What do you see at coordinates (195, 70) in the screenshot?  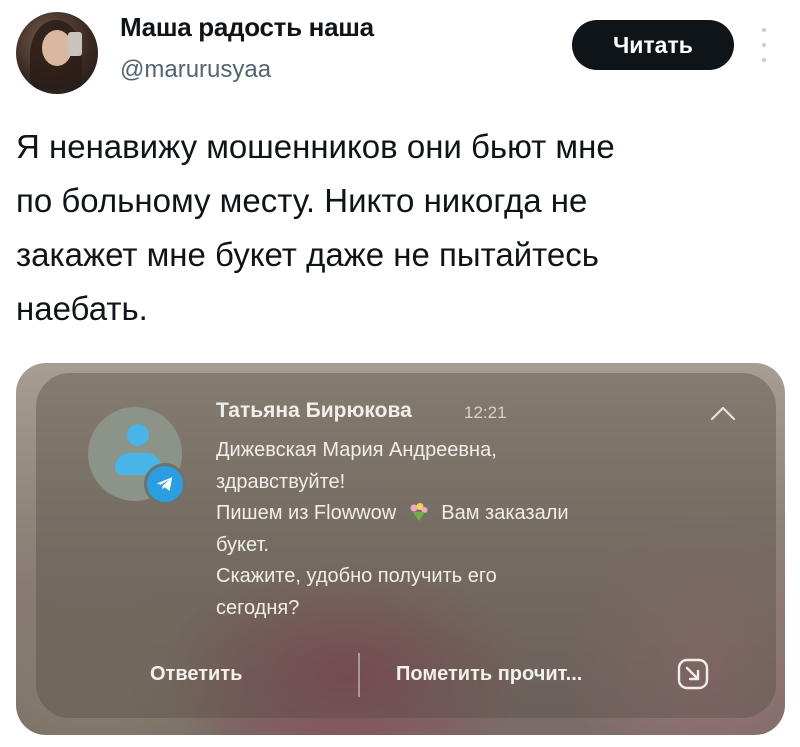 I see `author-handle: @maruruѕyaa` at bounding box center [195, 70].